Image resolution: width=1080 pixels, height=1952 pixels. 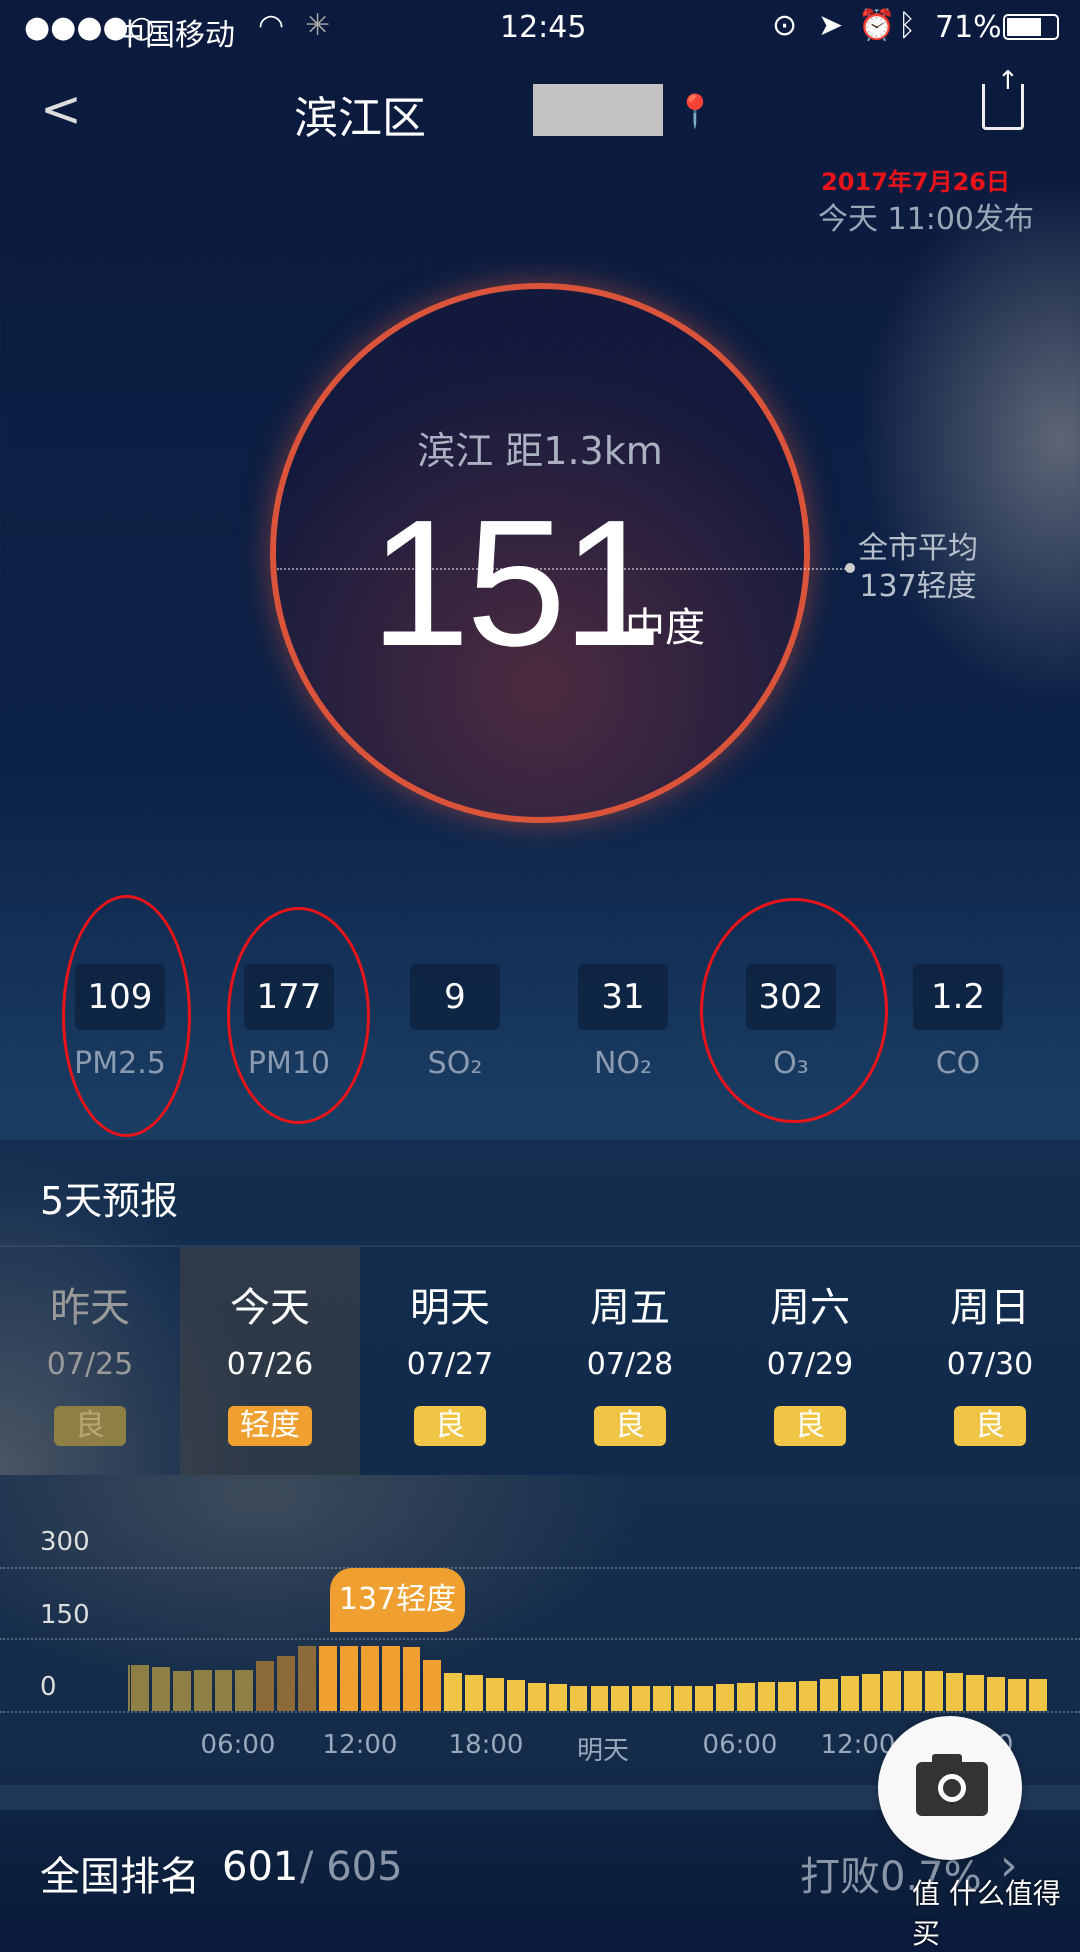 What do you see at coordinates (260, 1867) in the screenshot?
I see `ranking-value: 601` at bounding box center [260, 1867].